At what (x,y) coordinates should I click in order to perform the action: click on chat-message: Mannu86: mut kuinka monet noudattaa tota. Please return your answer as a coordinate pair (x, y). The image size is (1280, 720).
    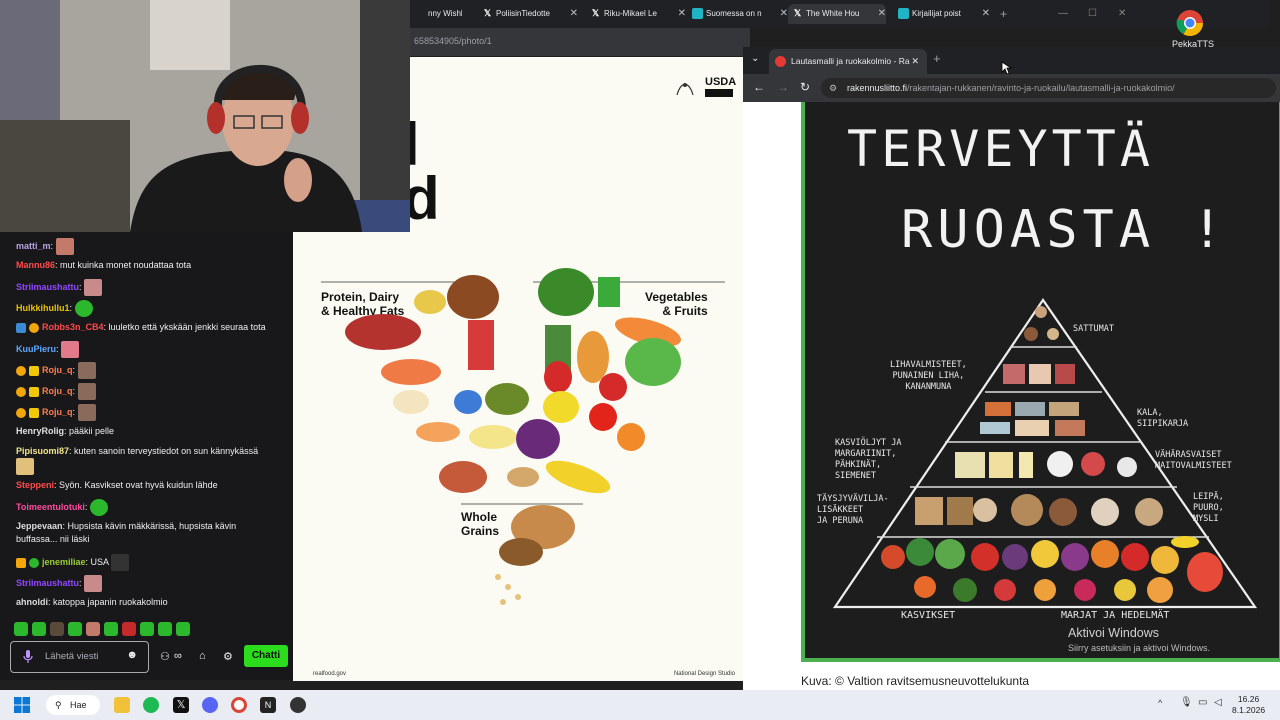
    Looking at the image, I should click on (104, 265).